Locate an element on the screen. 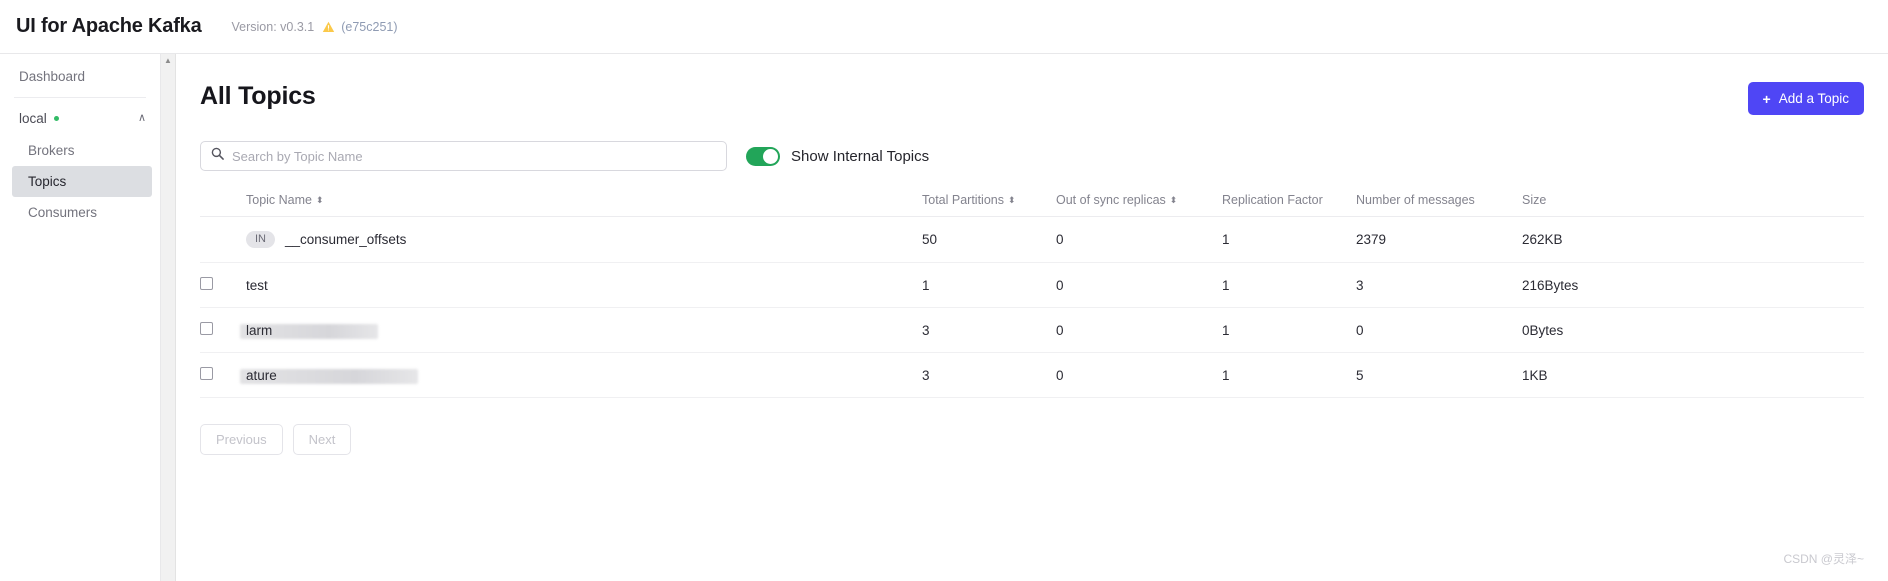 This screenshot has width=1888, height=581. row-size: 262KB is located at coordinates (1693, 239).